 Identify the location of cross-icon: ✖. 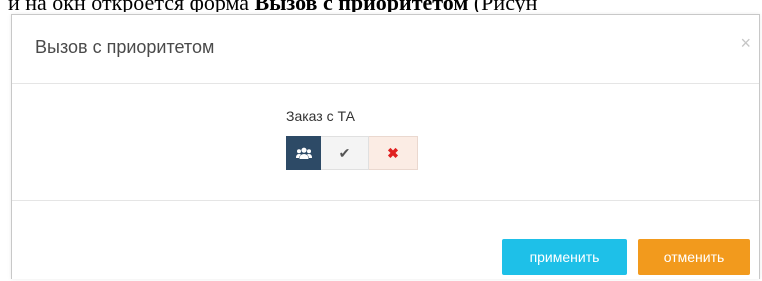
(393, 152).